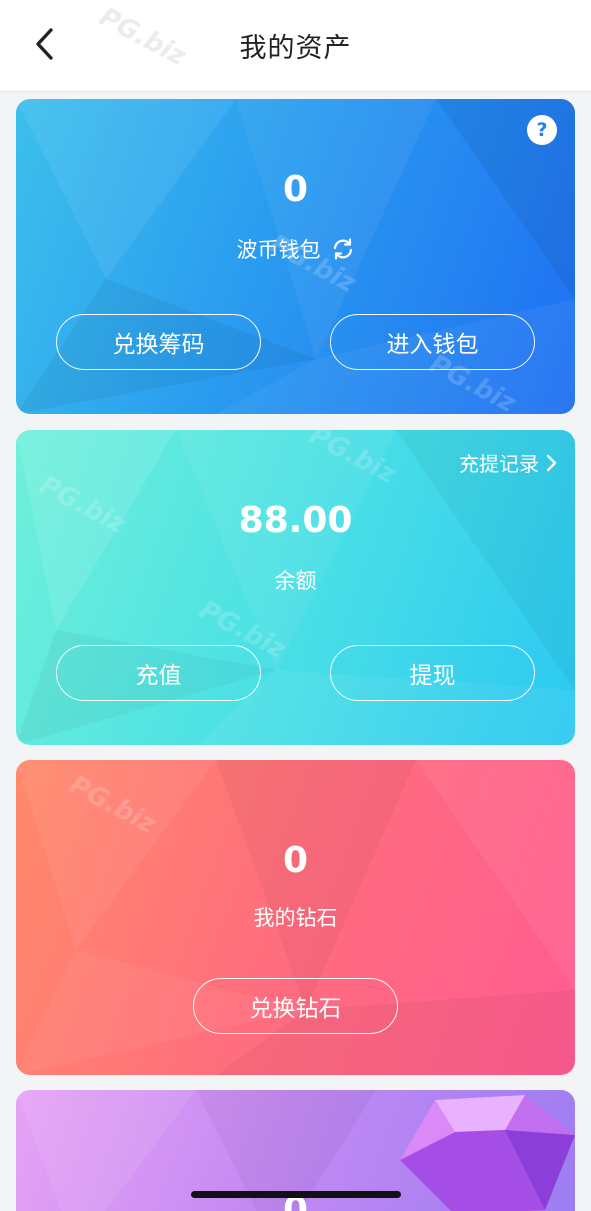 This screenshot has height=1211, width=591. Describe the element at coordinates (499, 464) in the screenshot. I see `records-label: 充提记录` at that location.